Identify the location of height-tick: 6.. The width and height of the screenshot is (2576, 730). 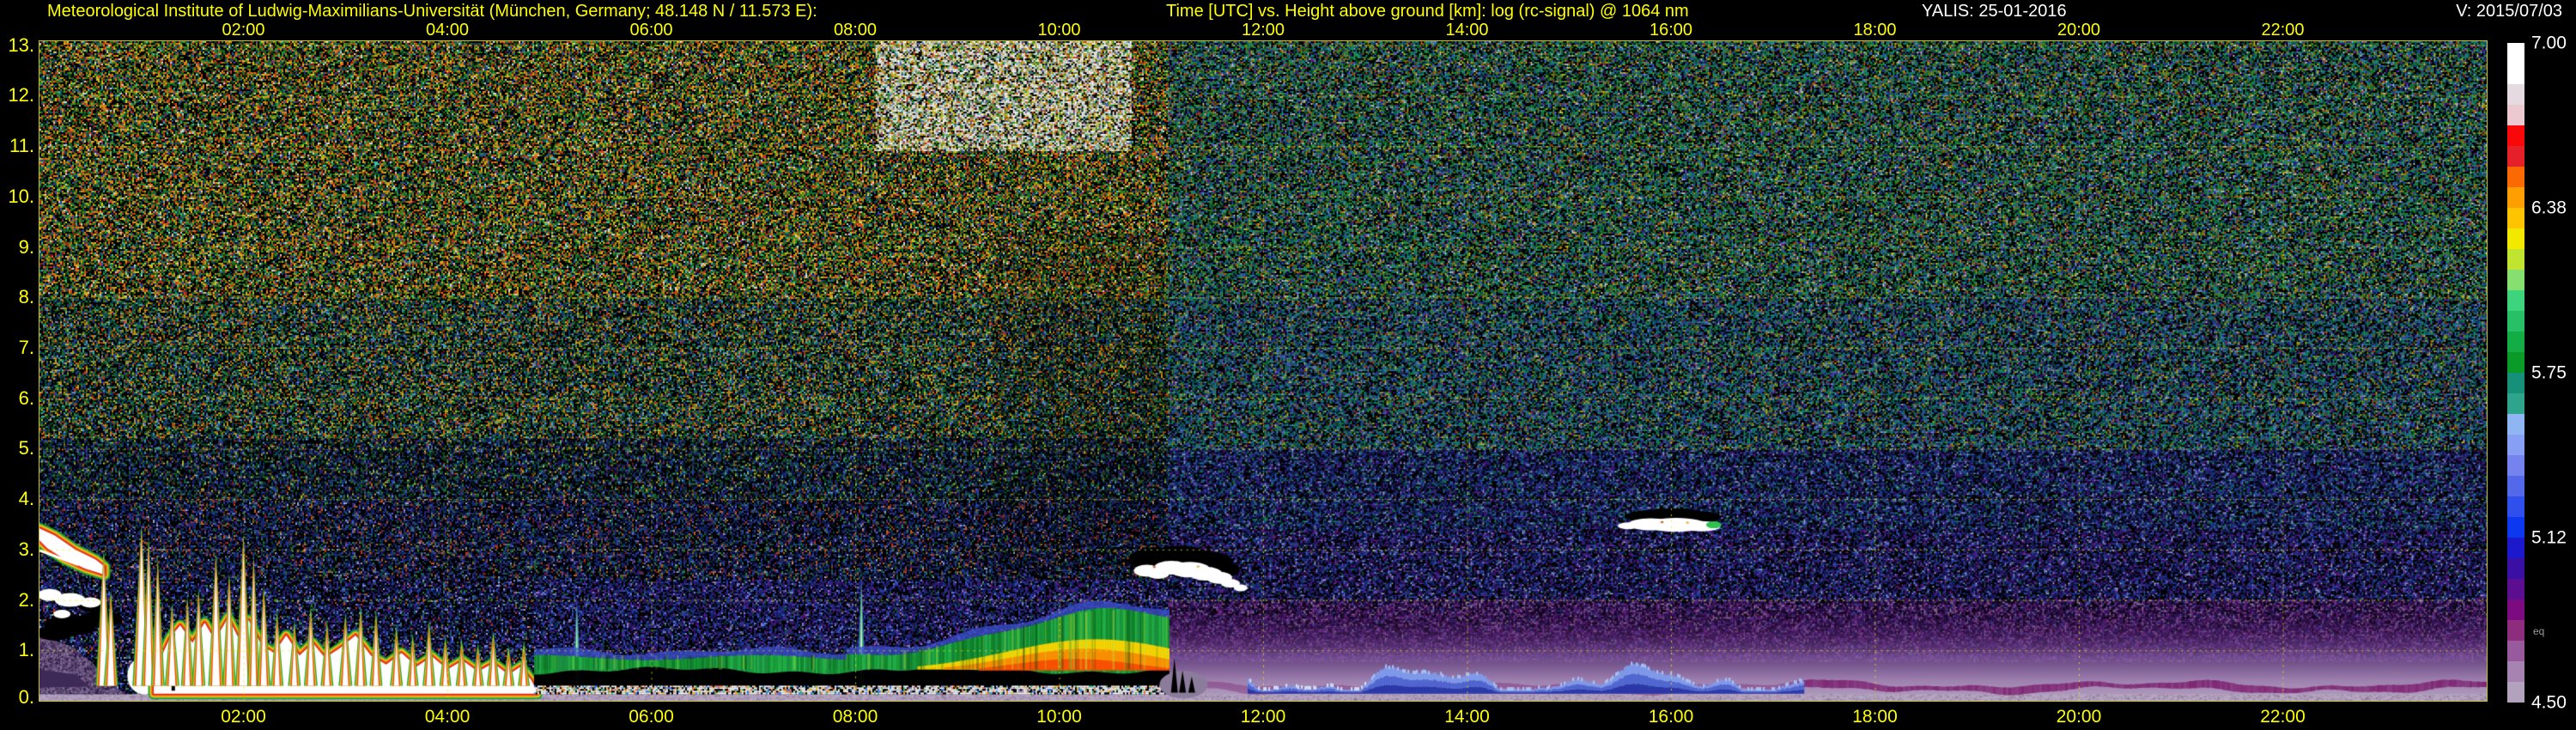
(26, 397).